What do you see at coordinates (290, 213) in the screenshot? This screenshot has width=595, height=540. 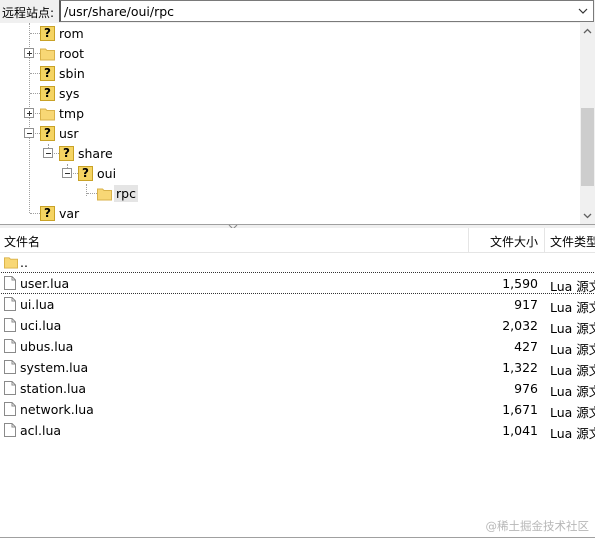 I see `tree-node-var: ? var` at bounding box center [290, 213].